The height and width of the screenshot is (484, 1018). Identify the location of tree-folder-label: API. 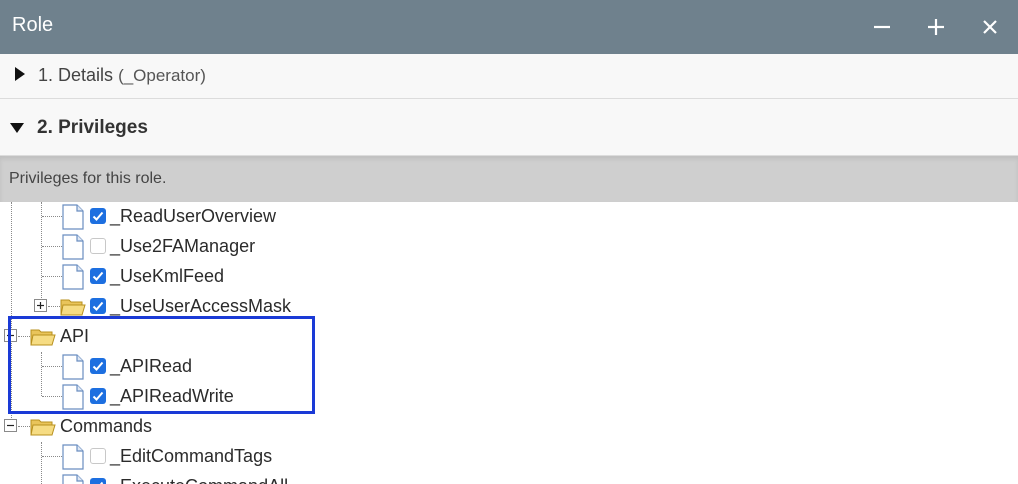
(75, 336).